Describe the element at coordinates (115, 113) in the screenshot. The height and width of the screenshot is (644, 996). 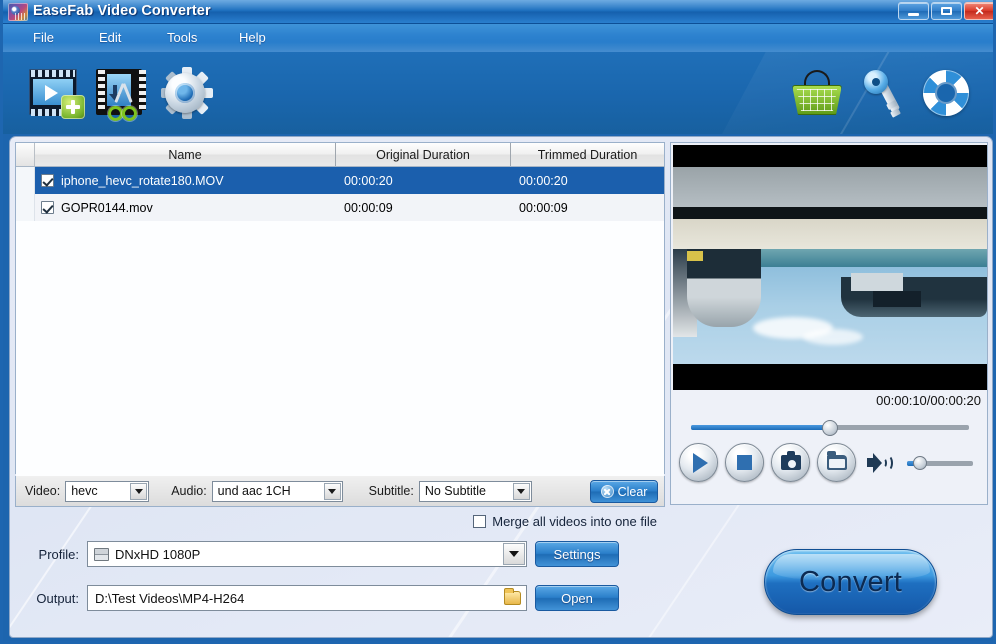
I see `trim-handle-left` at that location.